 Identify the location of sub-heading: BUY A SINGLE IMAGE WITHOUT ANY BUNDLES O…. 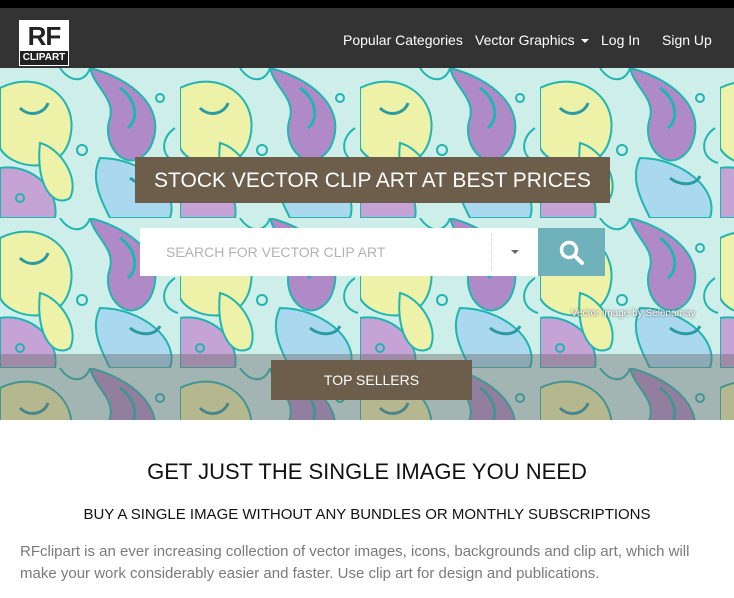
(367, 514).